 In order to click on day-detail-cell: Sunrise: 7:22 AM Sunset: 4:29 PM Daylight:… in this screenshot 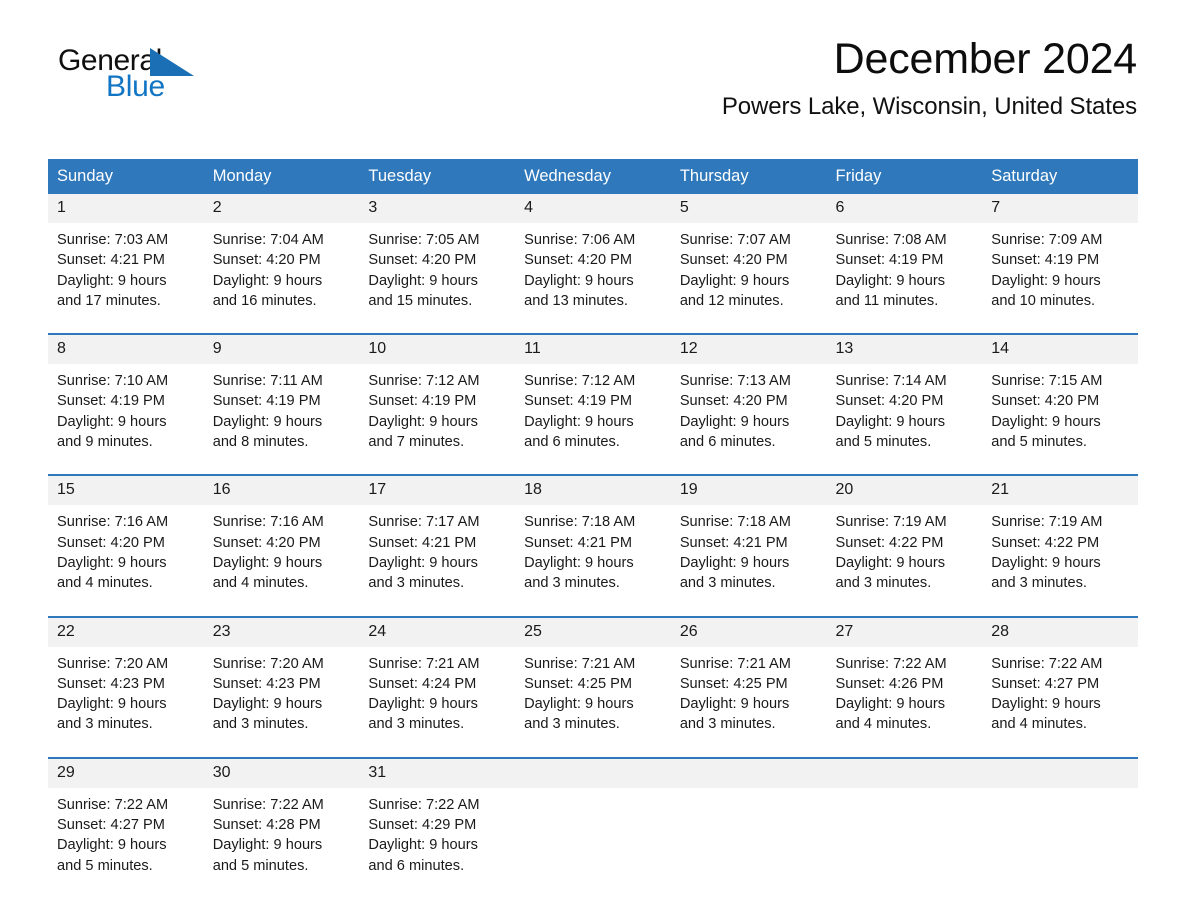, I will do `click(437, 842)`.